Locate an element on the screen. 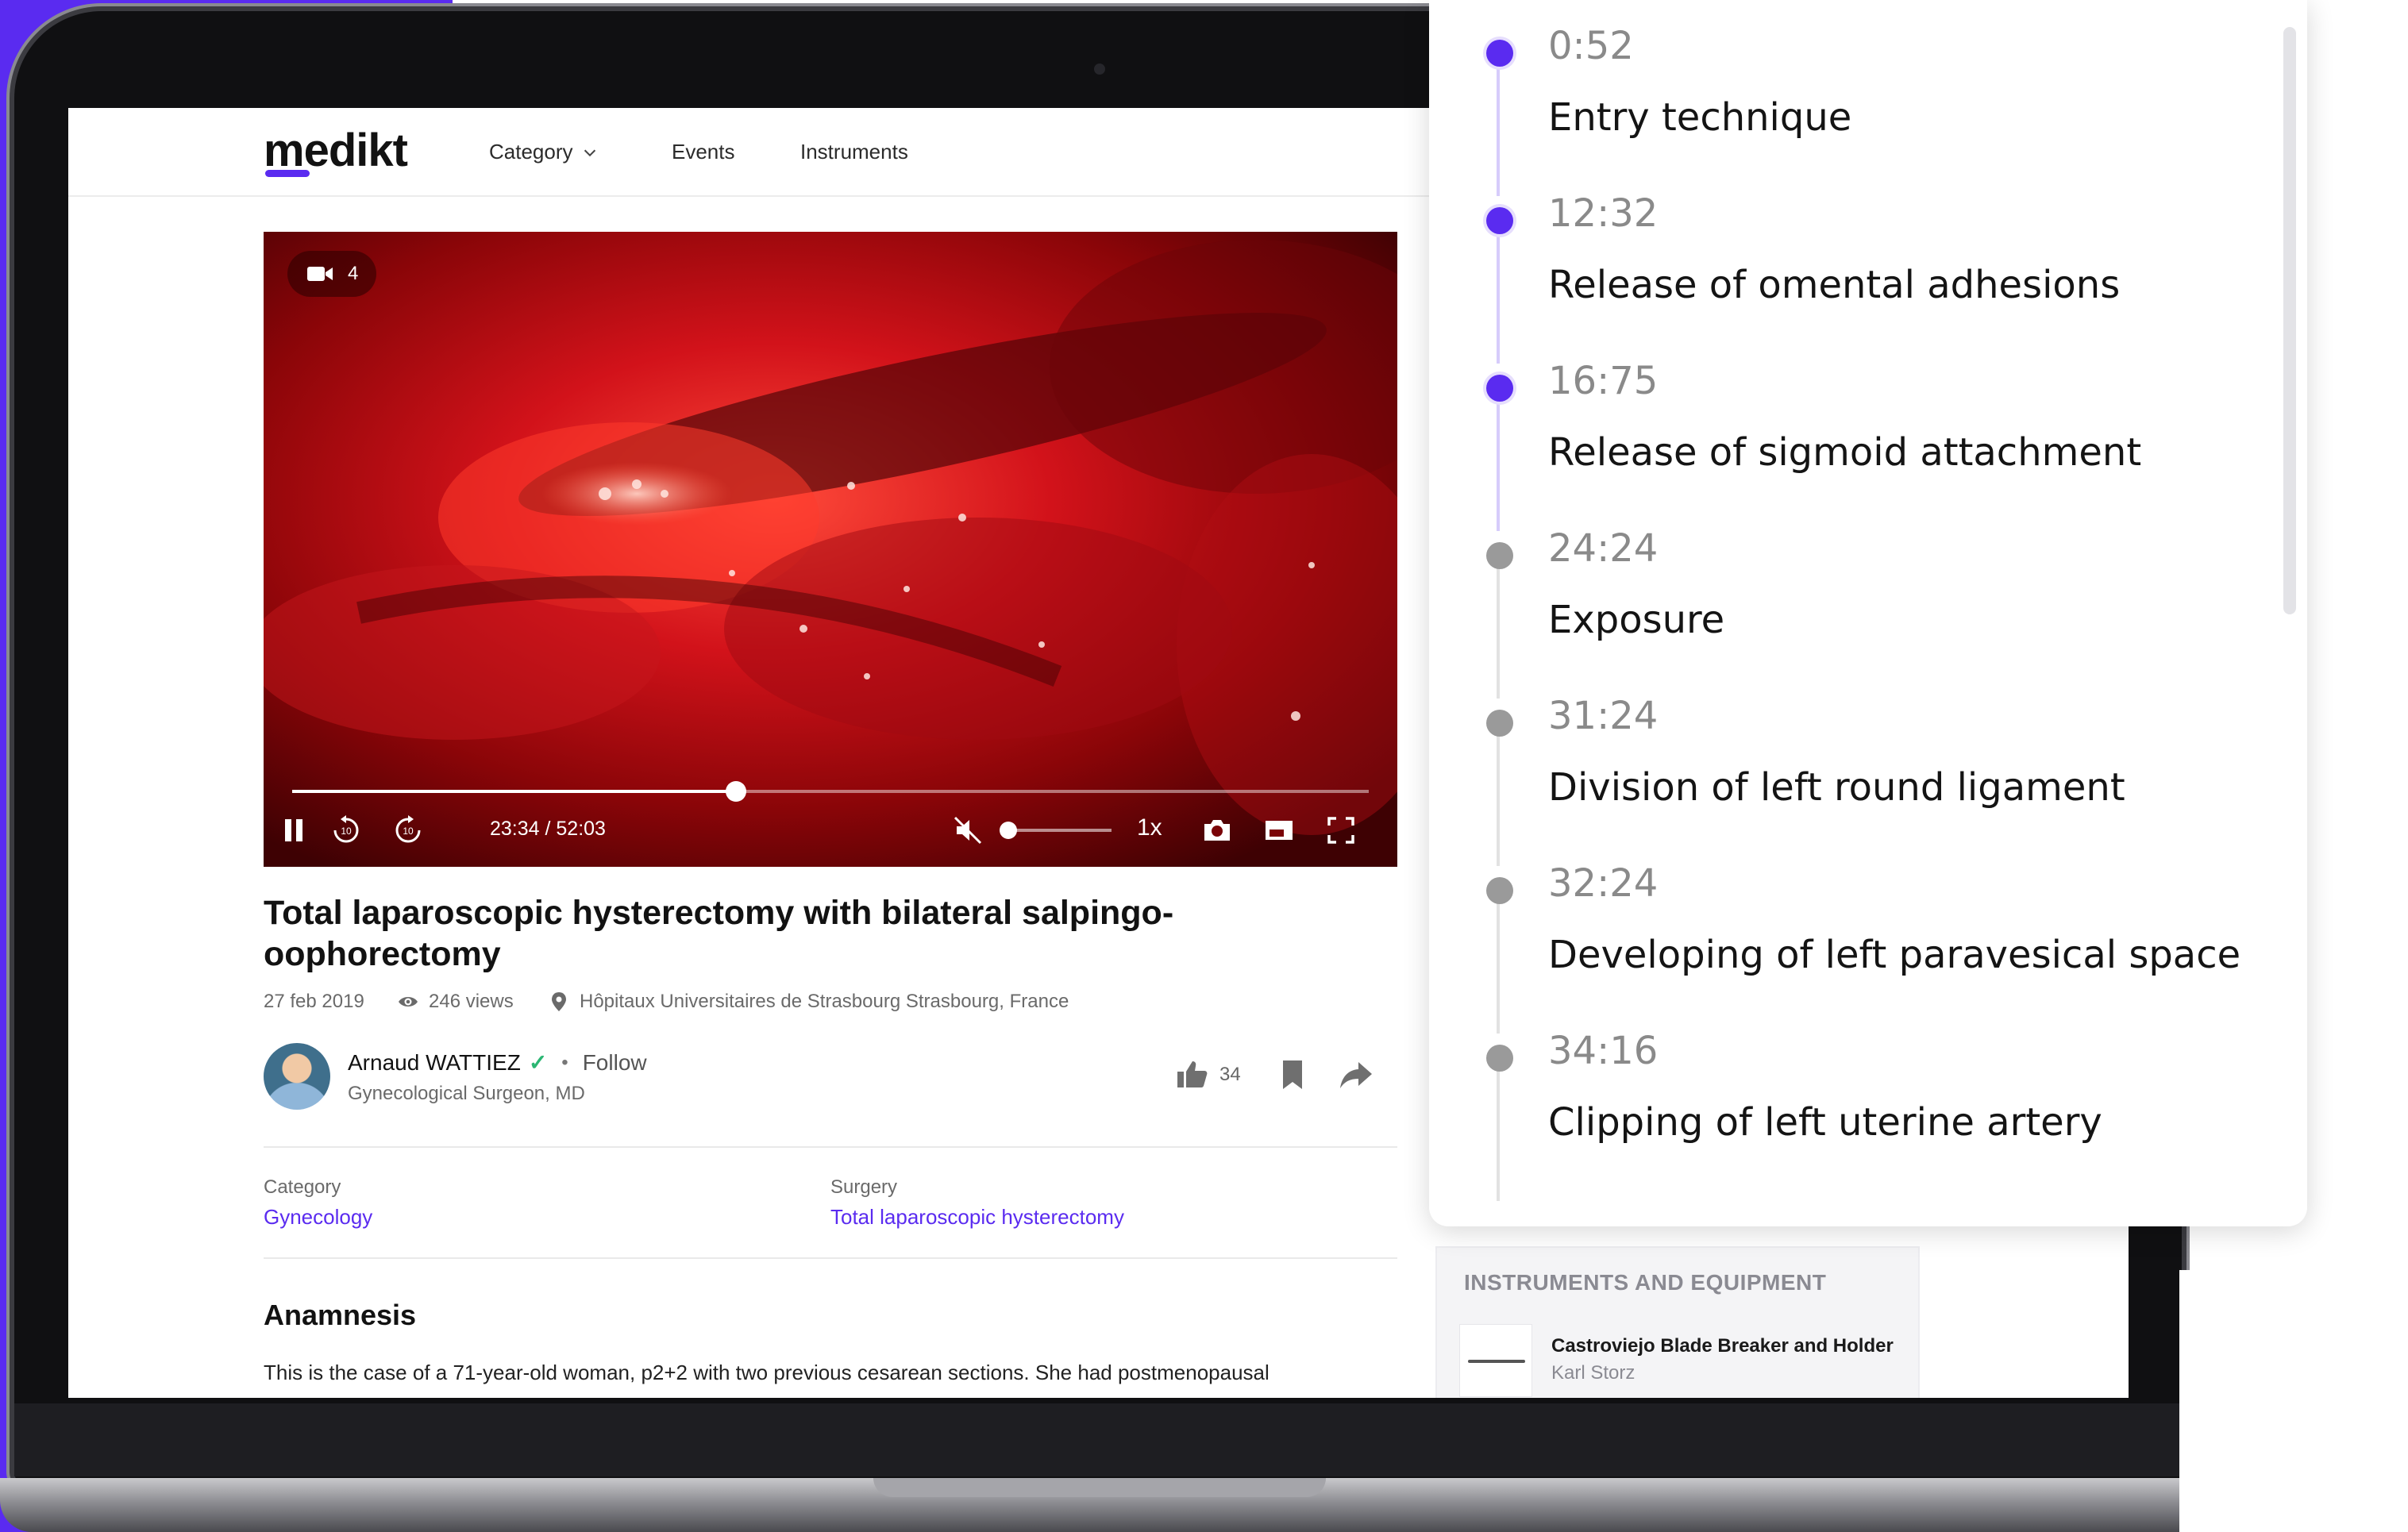  forward-10-button: 10 is located at coordinates (408, 830).